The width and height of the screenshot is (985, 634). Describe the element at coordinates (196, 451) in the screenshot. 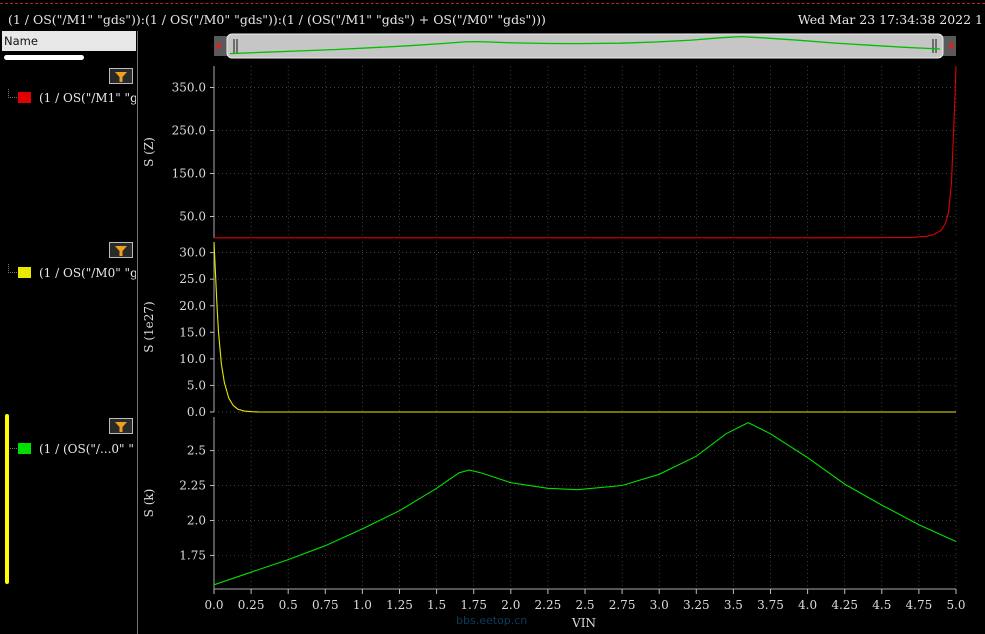

I see `y-tick-label: 2.5` at that location.